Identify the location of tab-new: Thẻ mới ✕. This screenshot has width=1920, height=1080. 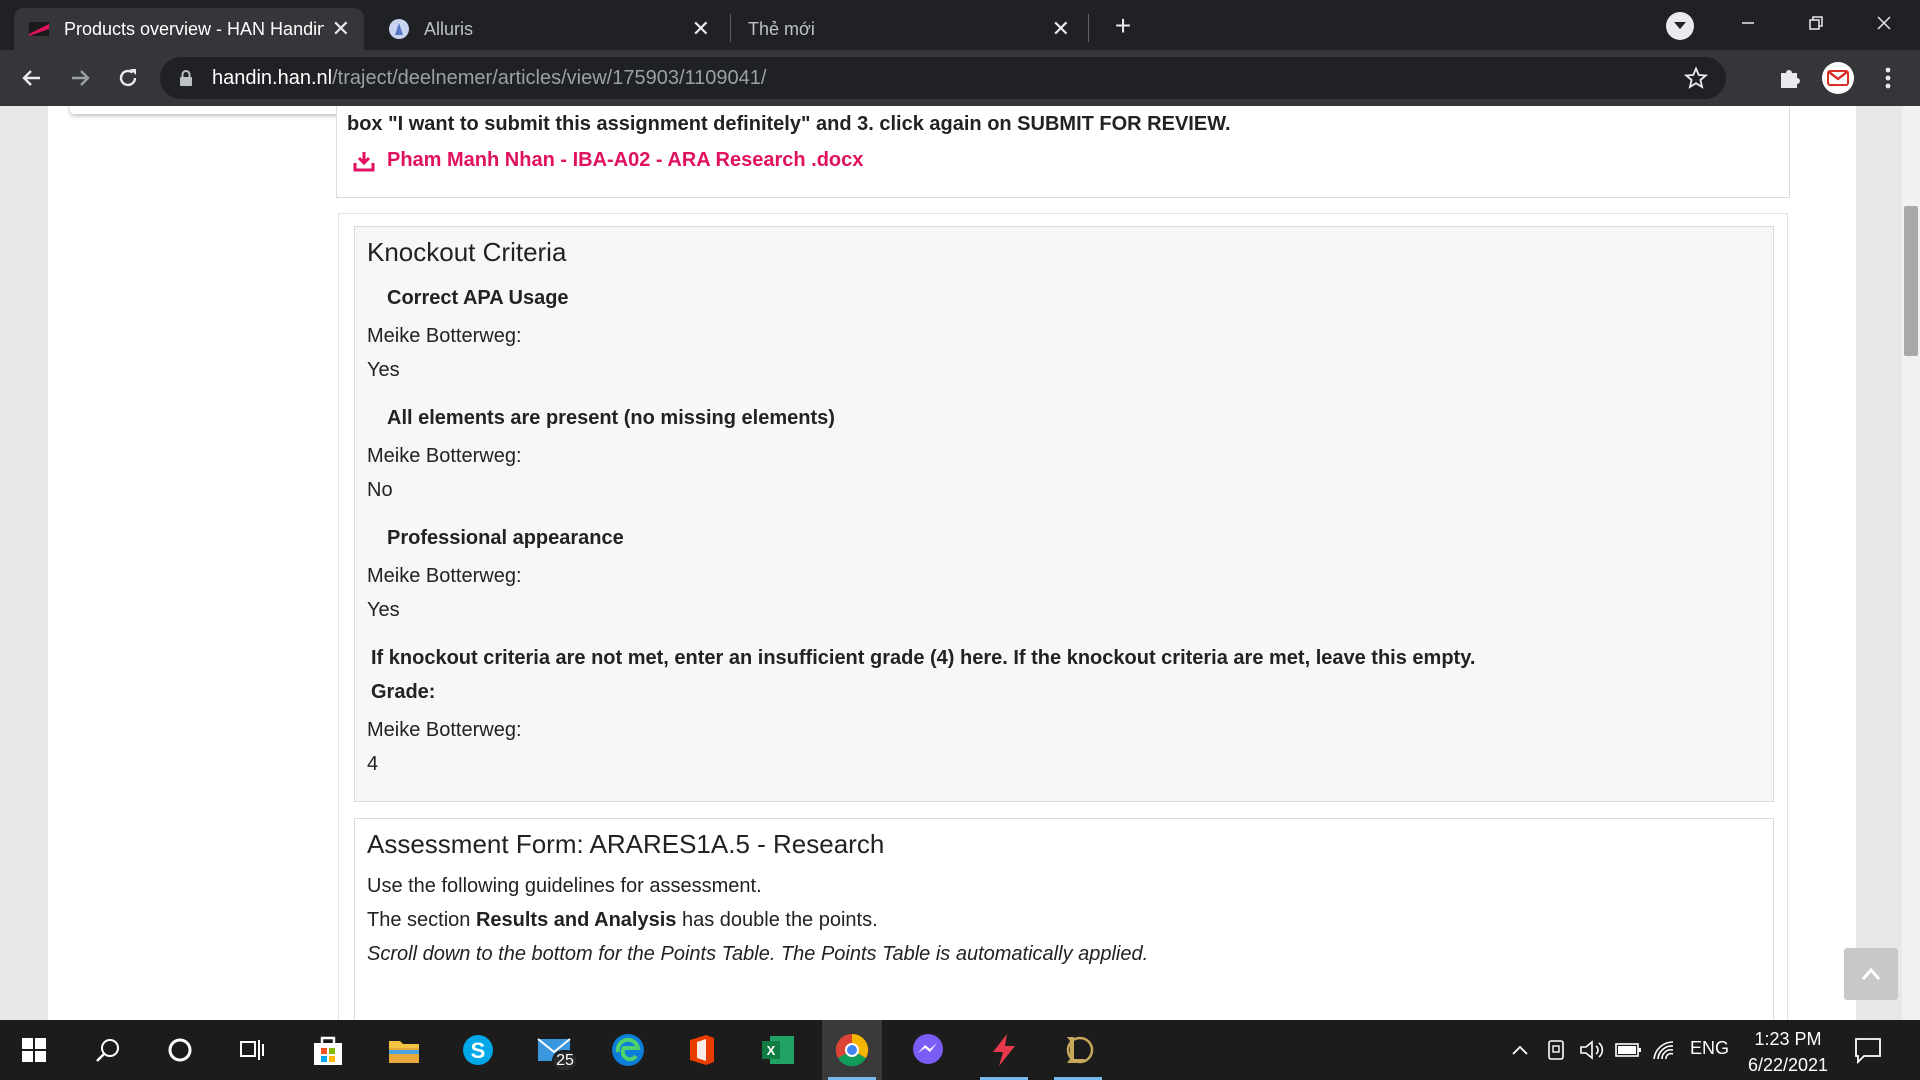
(909, 29).